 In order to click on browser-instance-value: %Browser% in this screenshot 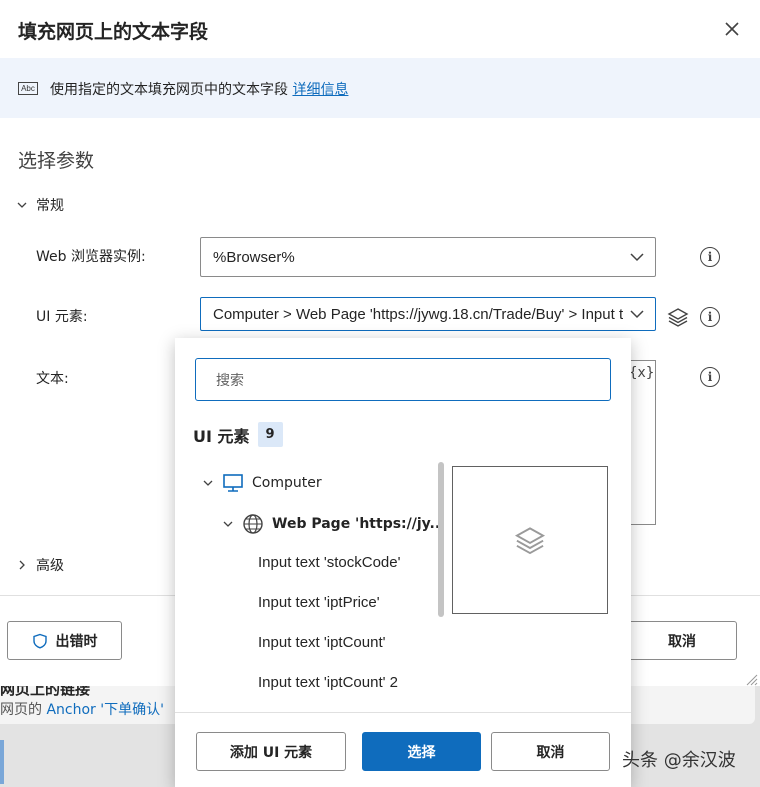, I will do `click(254, 257)`.